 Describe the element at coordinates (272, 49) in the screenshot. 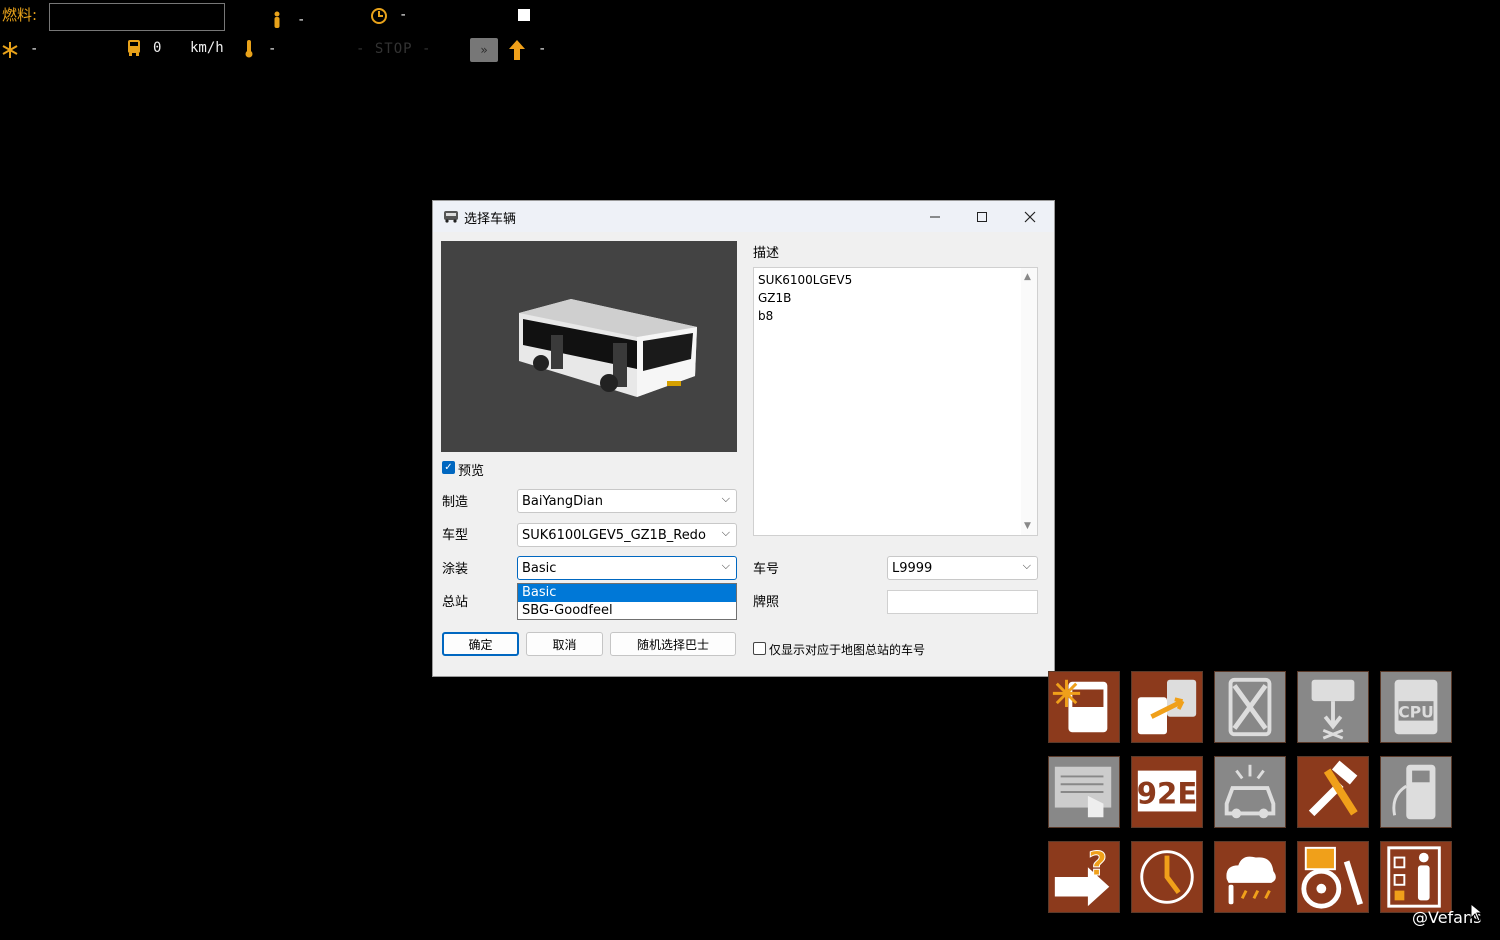

I see `temperature-value: -` at that location.